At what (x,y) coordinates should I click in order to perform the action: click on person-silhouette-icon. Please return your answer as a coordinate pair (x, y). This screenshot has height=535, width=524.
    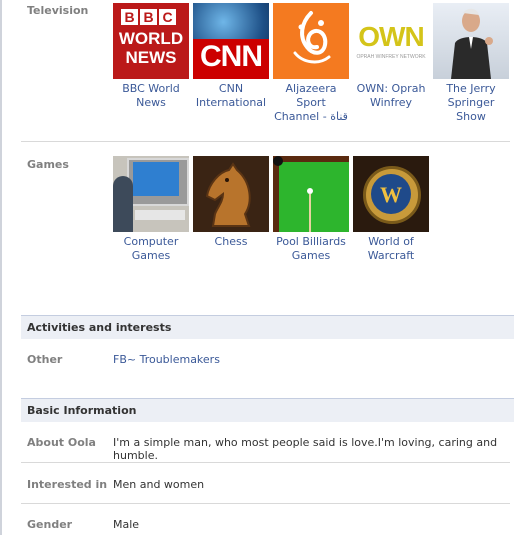
    Looking at the image, I should click on (472, 43).